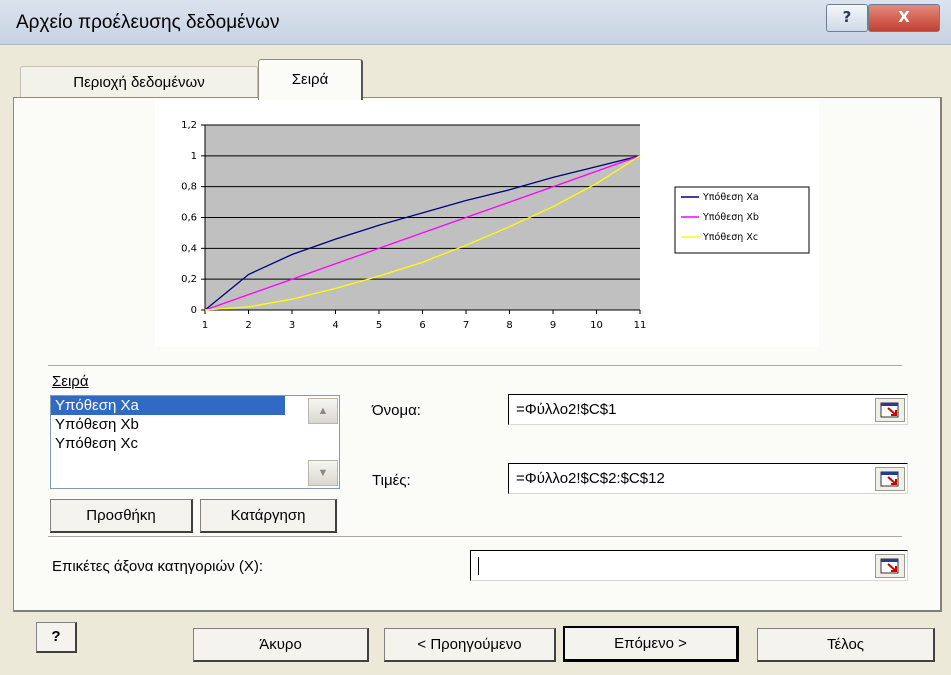 Image resolution: width=951 pixels, height=675 pixels. Describe the element at coordinates (194, 156) in the screenshot. I see `y-tick-label: 1` at that location.